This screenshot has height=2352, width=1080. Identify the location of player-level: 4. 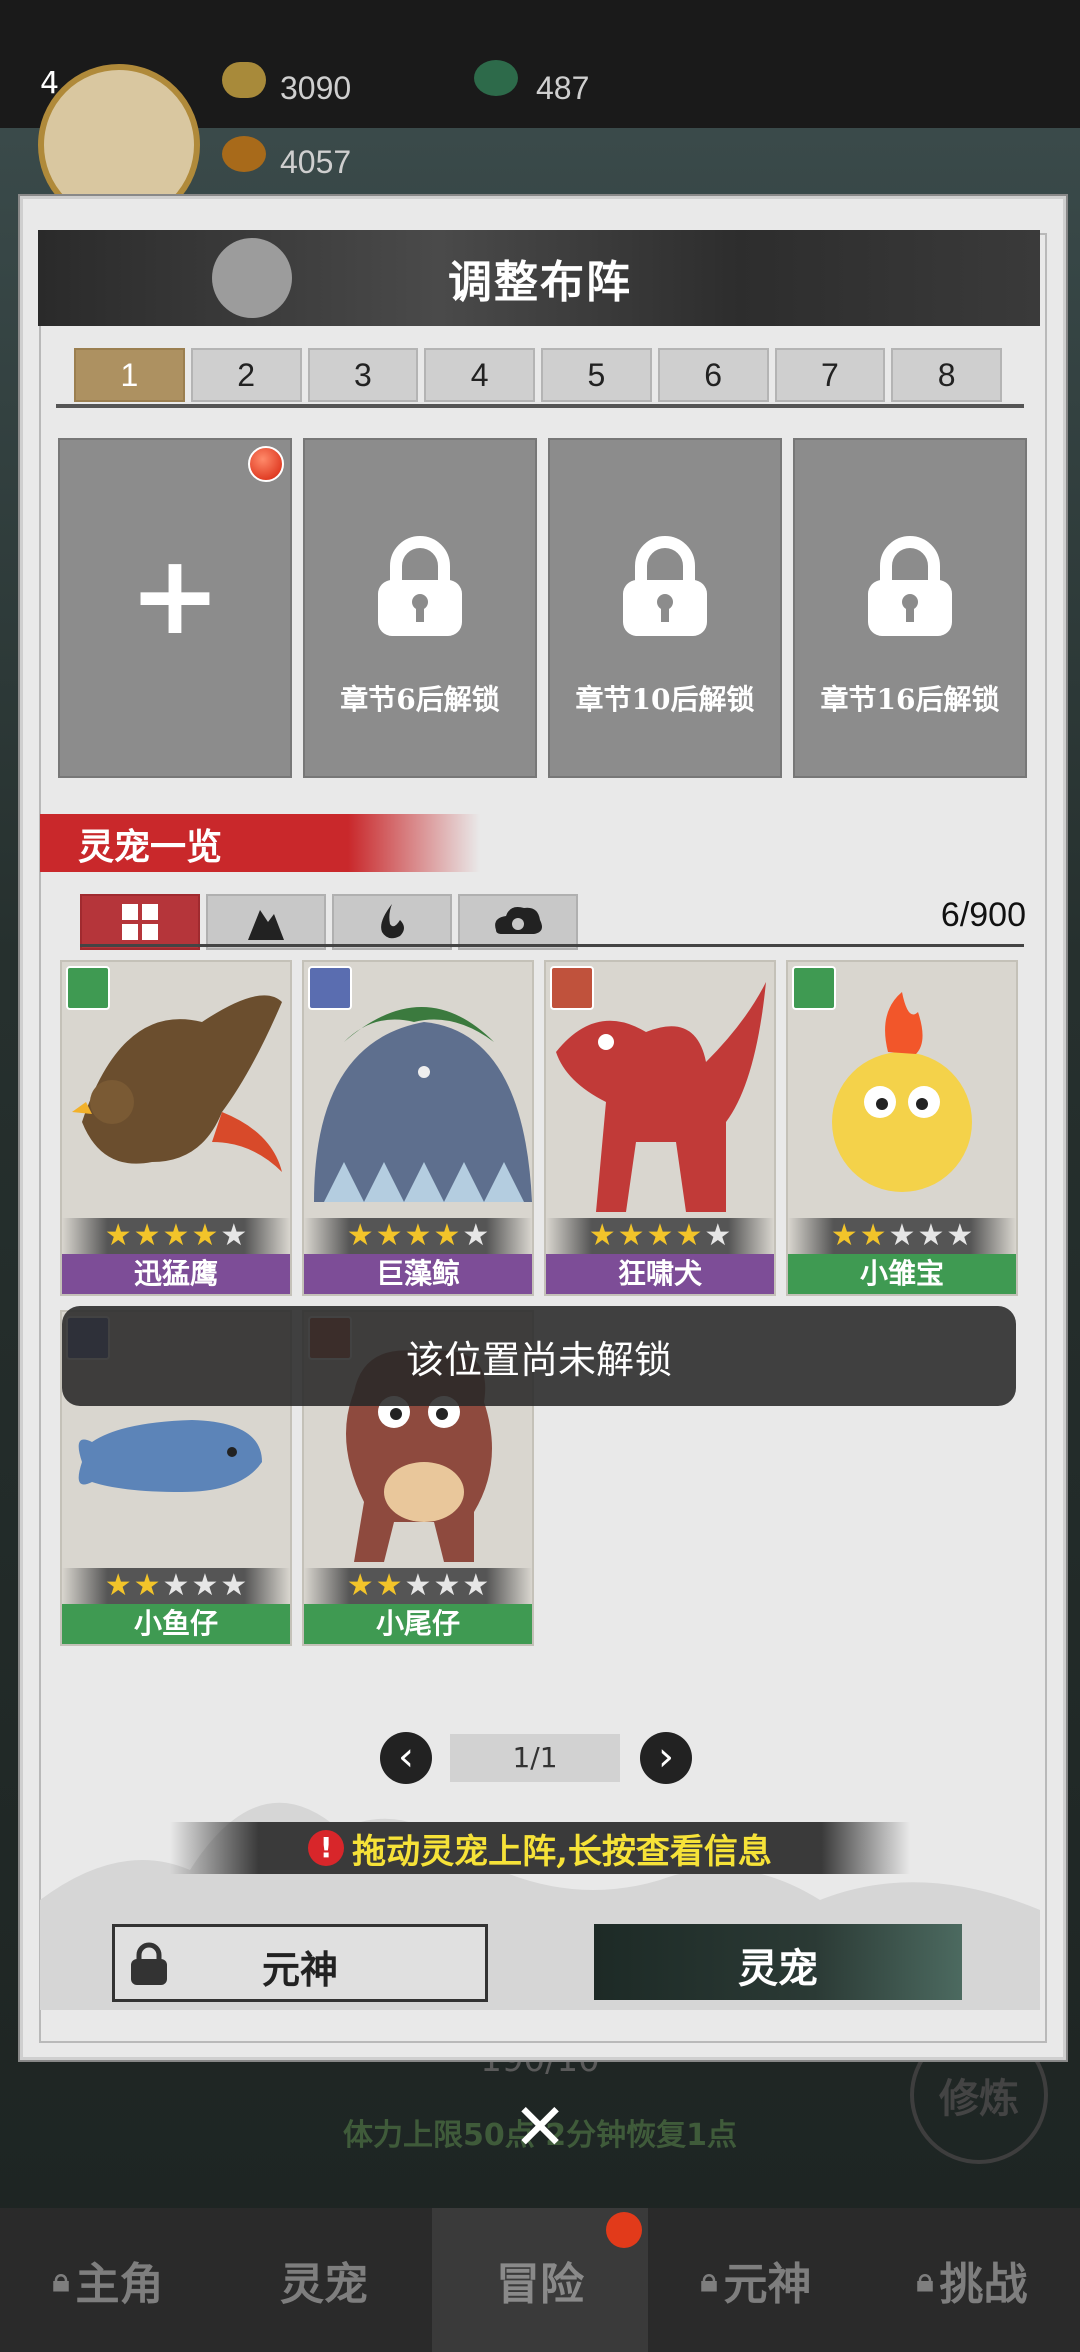
(50, 83).